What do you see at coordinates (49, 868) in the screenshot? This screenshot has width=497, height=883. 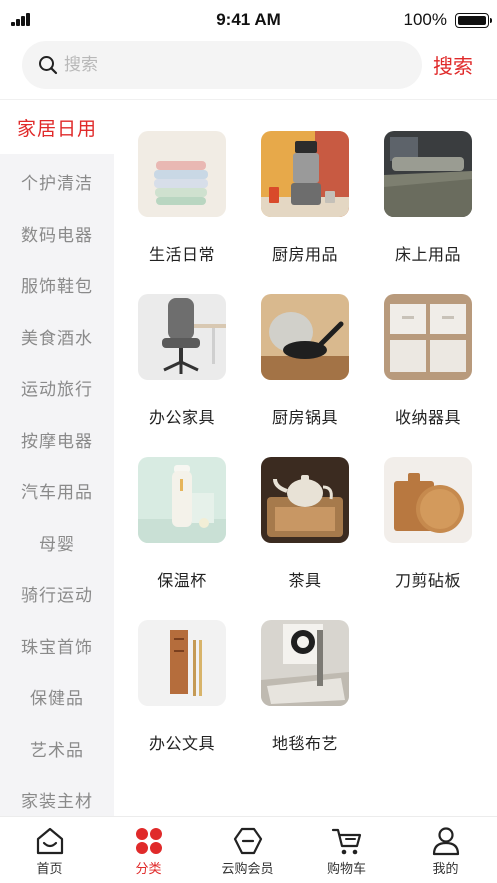 I see `tab-label: 首页` at bounding box center [49, 868].